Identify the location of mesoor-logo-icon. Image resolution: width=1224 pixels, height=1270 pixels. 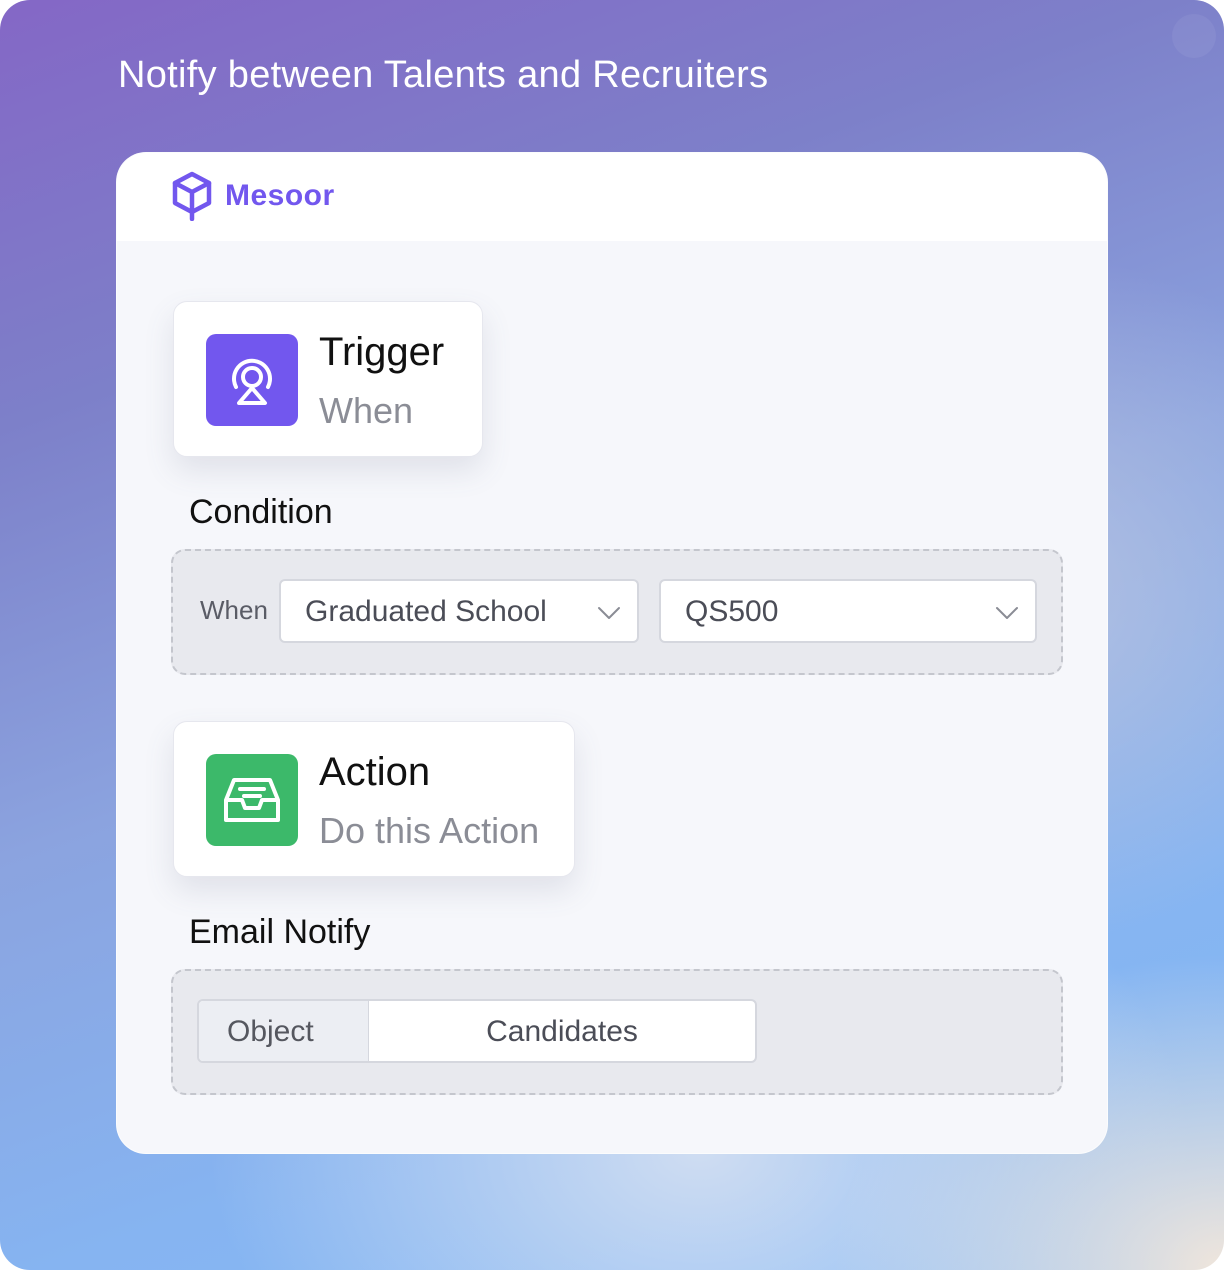
(192, 196).